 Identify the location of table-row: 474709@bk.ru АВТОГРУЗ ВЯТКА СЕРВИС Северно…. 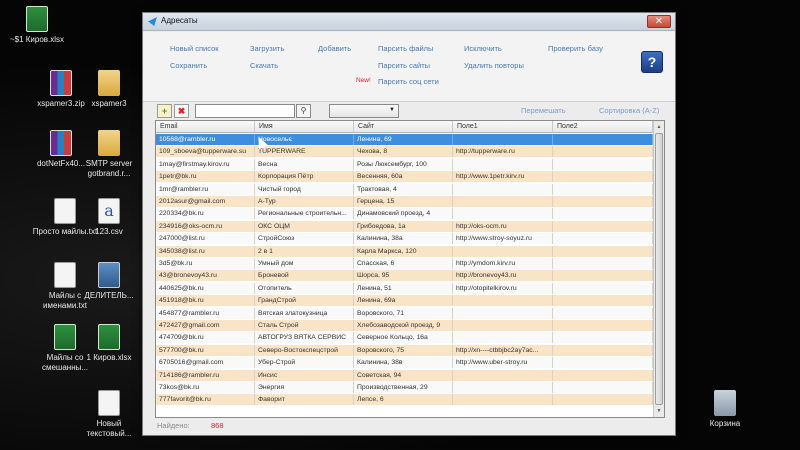
(404, 338).